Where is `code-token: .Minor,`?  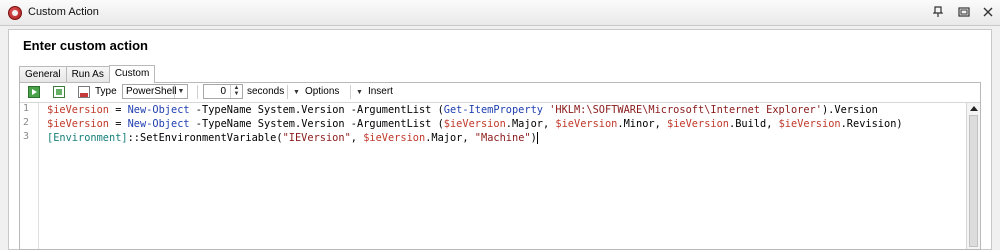 code-token: .Minor, is located at coordinates (642, 124).